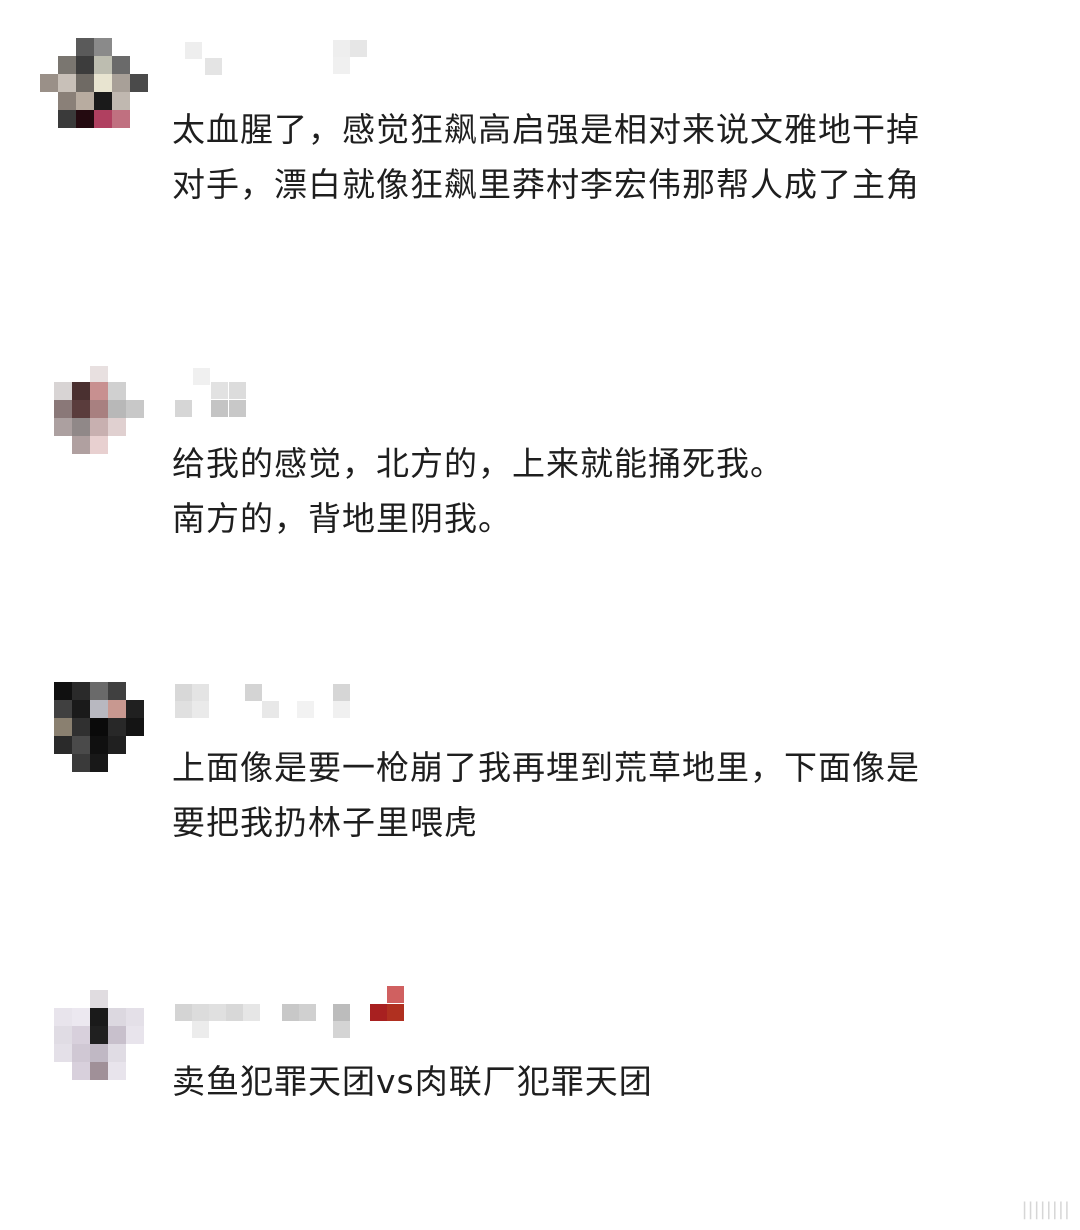 The height and width of the screenshot is (1230, 1080). What do you see at coordinates (412, 1081) in the screenshot?
I see `comment-text: 卖鱼犯罪天团vs肉联厂犯罪天团` at bounding box center [412, 1081].